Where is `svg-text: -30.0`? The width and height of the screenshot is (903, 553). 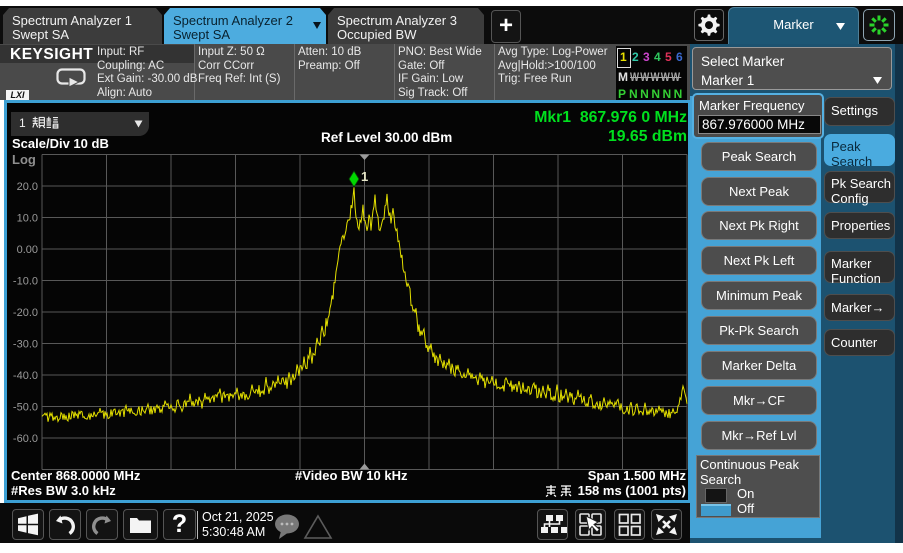
svg-text: -30.0 is located at coordinates (25, 345).